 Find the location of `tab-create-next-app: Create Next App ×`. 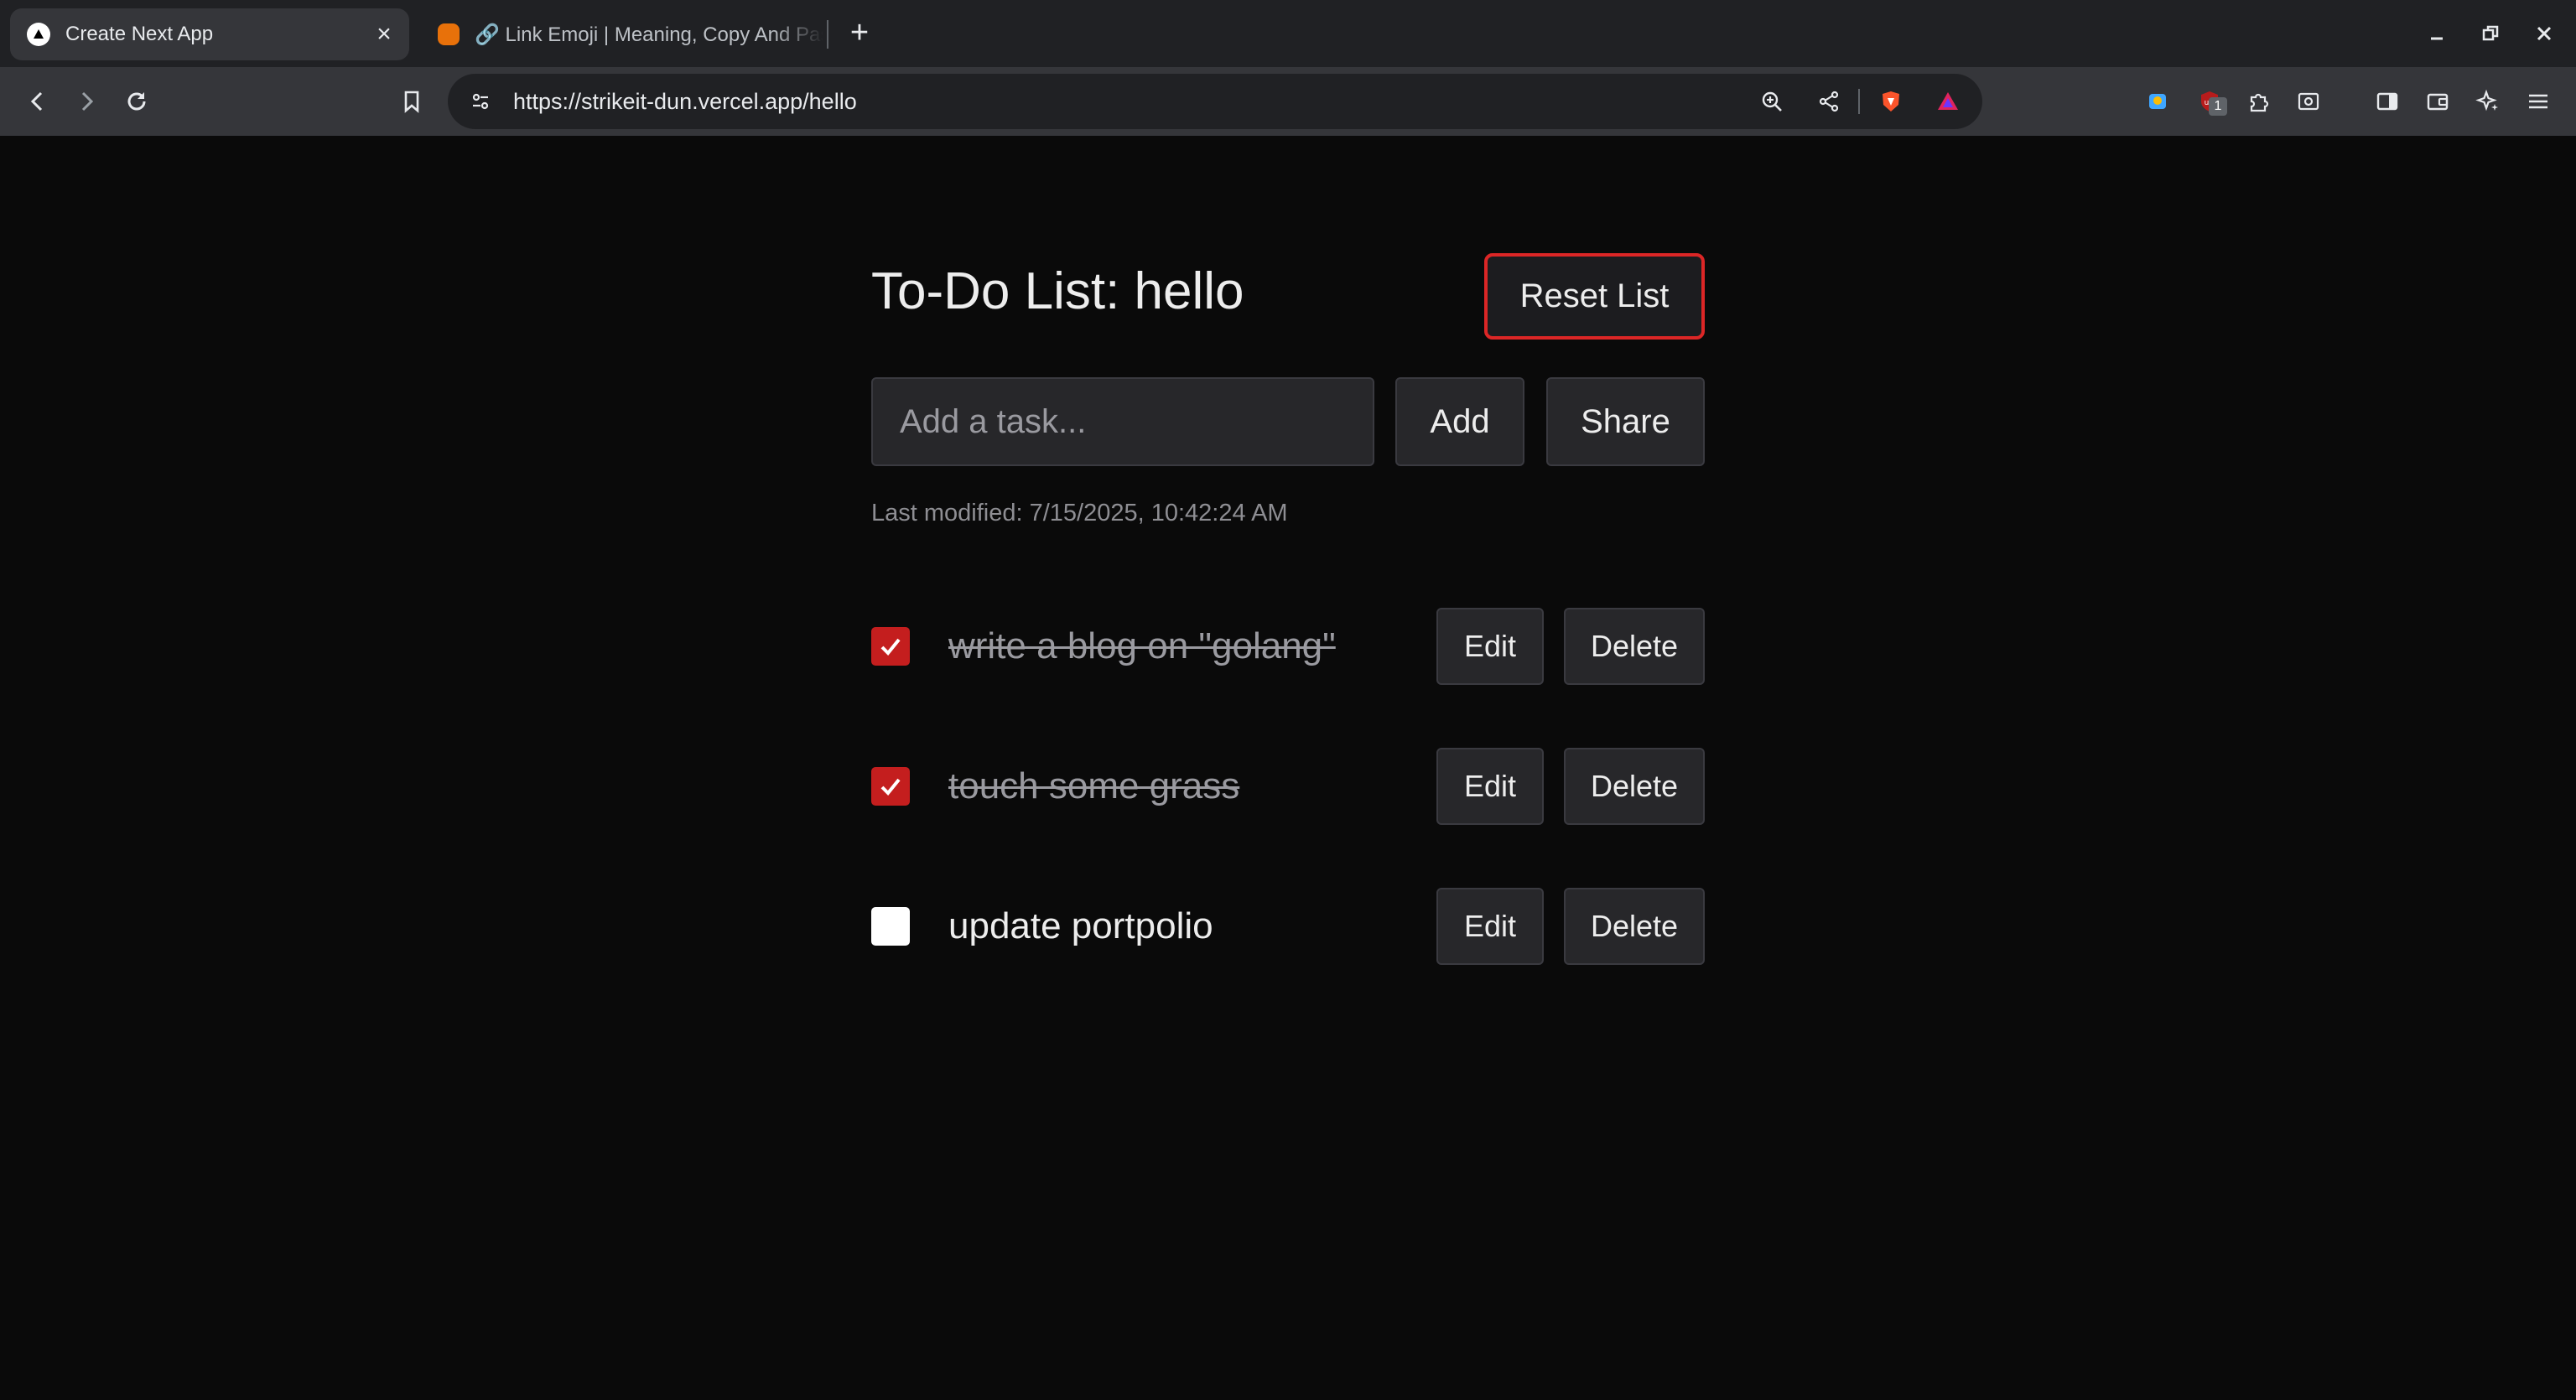

tab-create-next-app: Create Next App × is located at coordinates (209, 34).